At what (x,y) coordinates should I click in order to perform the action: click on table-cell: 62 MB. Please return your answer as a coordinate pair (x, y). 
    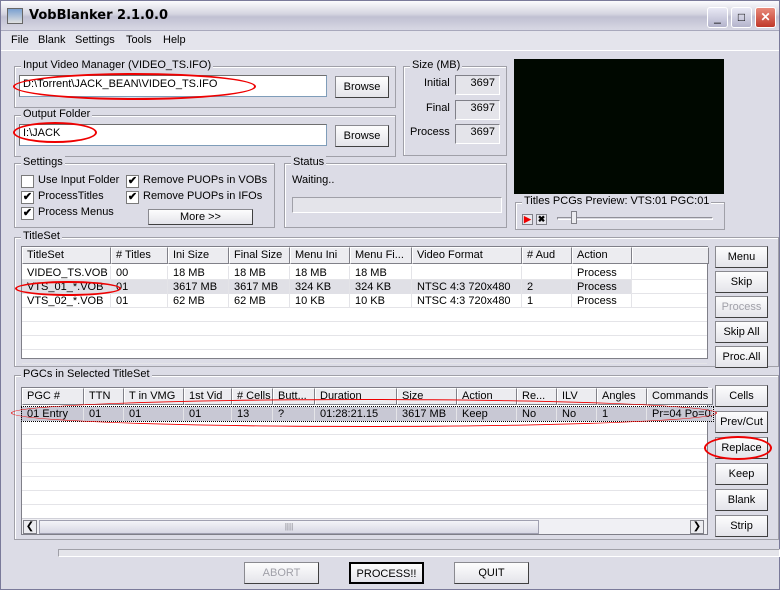
    Looking at the image, I should click on (259, 301).